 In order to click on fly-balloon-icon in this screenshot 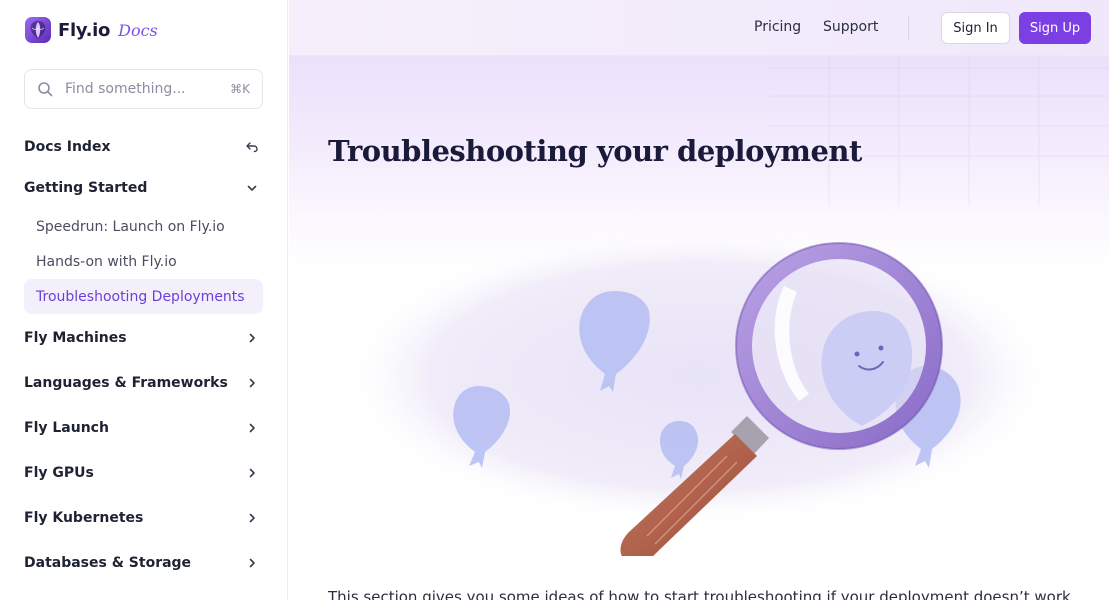, I will do `click(38, 30)`.